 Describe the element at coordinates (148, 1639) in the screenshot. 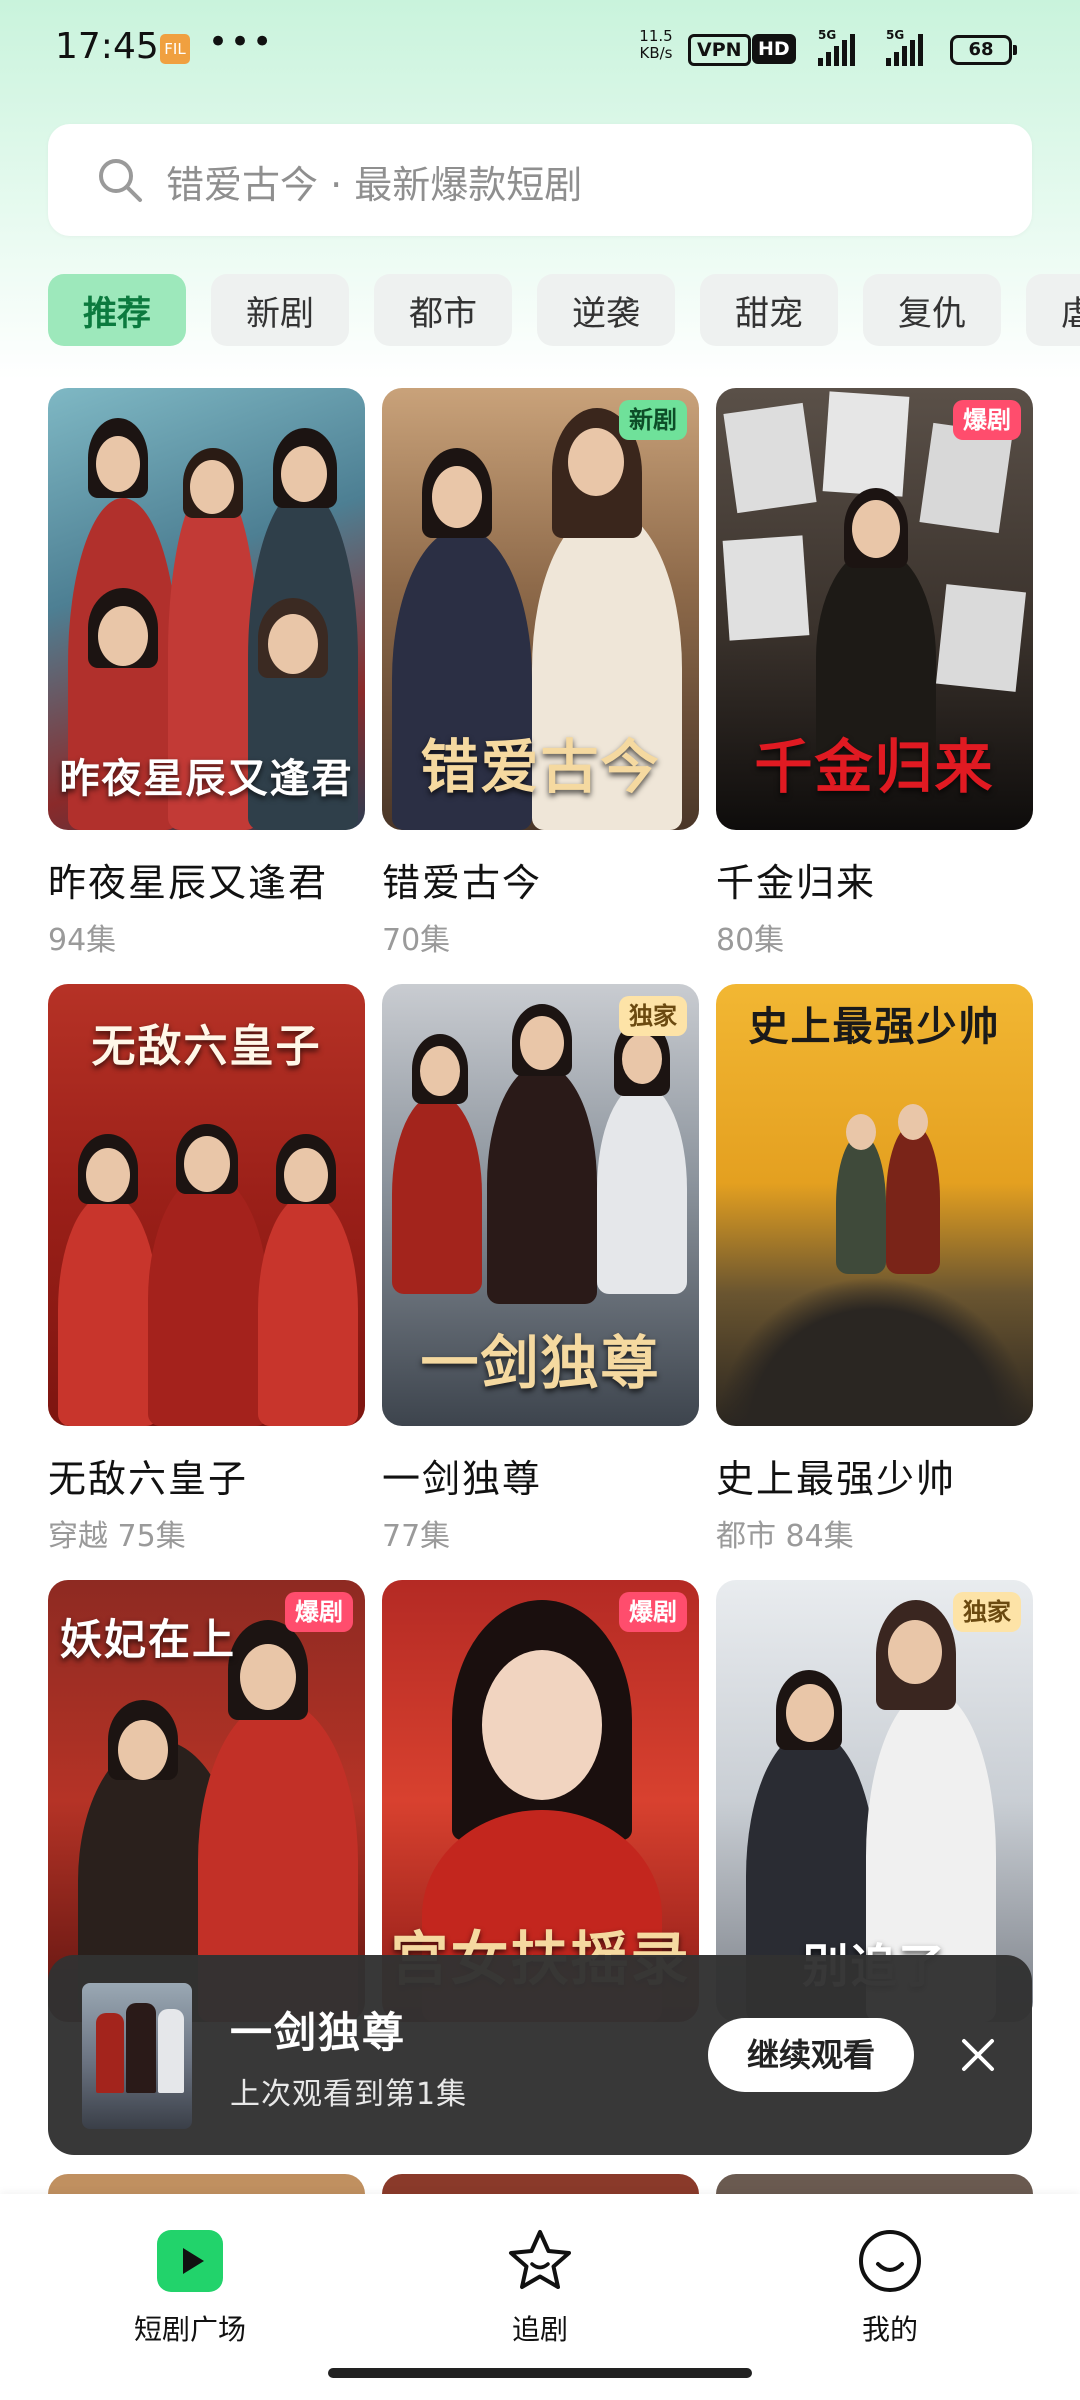

I see `poster-title: 妖妃在上` at that location.